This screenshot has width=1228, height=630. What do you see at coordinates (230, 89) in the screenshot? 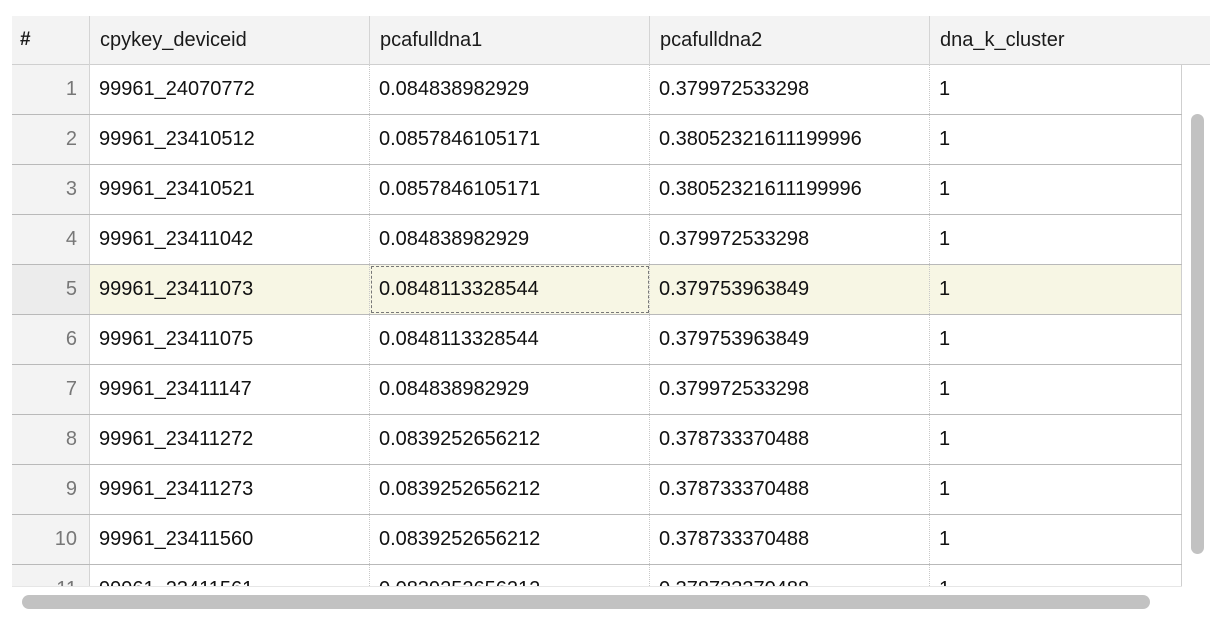
I see `deviceid-cell: 99961_24070772` at bounding box center [230, 89].